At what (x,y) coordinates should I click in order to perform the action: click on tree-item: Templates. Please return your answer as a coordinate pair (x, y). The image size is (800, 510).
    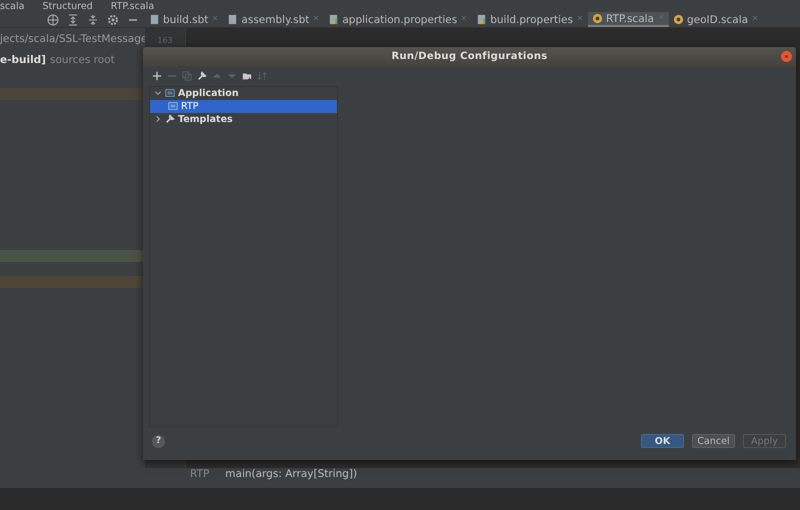
    Looking at the image, I should click on (243, 119).